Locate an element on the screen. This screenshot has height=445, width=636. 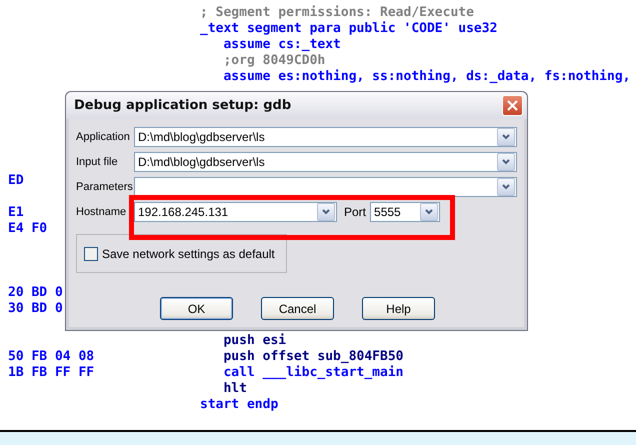
code-comment: ;org 8049CD0h is located at coordinates (274, 60).